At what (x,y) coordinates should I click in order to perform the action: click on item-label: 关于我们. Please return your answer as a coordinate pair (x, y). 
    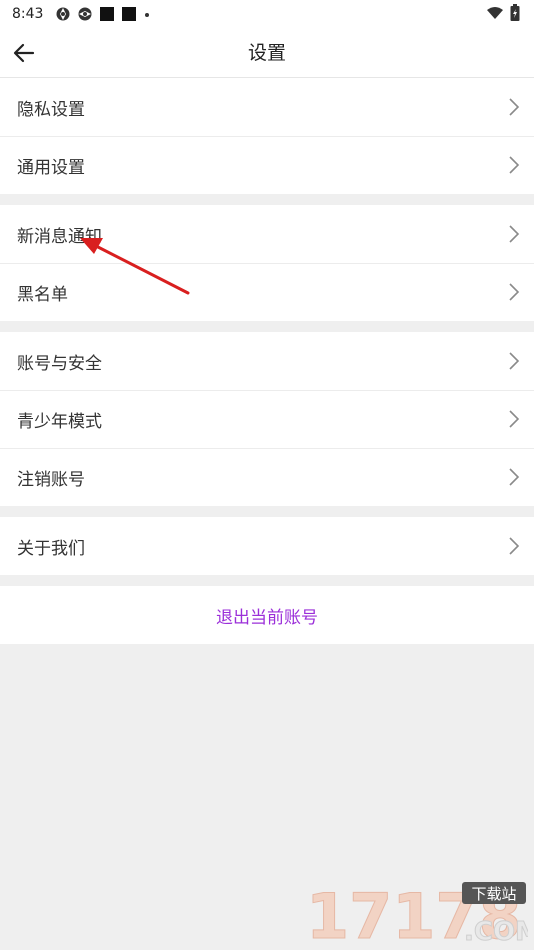
    Looking at the image, I should click on (51, 548).